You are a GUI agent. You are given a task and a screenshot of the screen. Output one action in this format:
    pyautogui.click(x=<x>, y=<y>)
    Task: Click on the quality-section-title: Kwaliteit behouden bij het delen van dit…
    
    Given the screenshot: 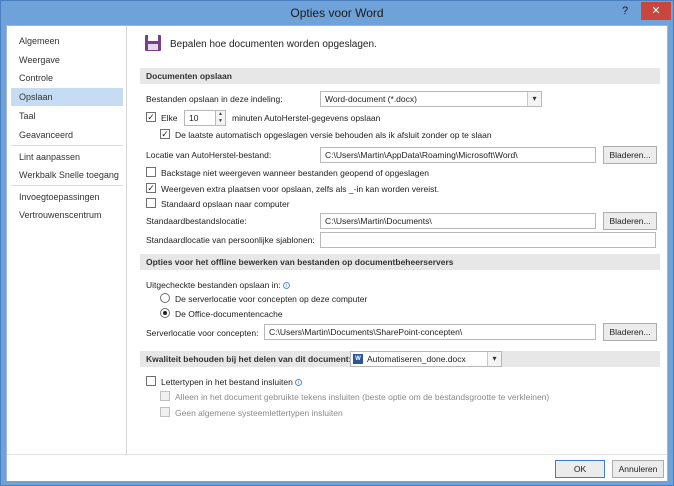 What is the action you would take?
    pyautogui.click(x=249, y=359)
    